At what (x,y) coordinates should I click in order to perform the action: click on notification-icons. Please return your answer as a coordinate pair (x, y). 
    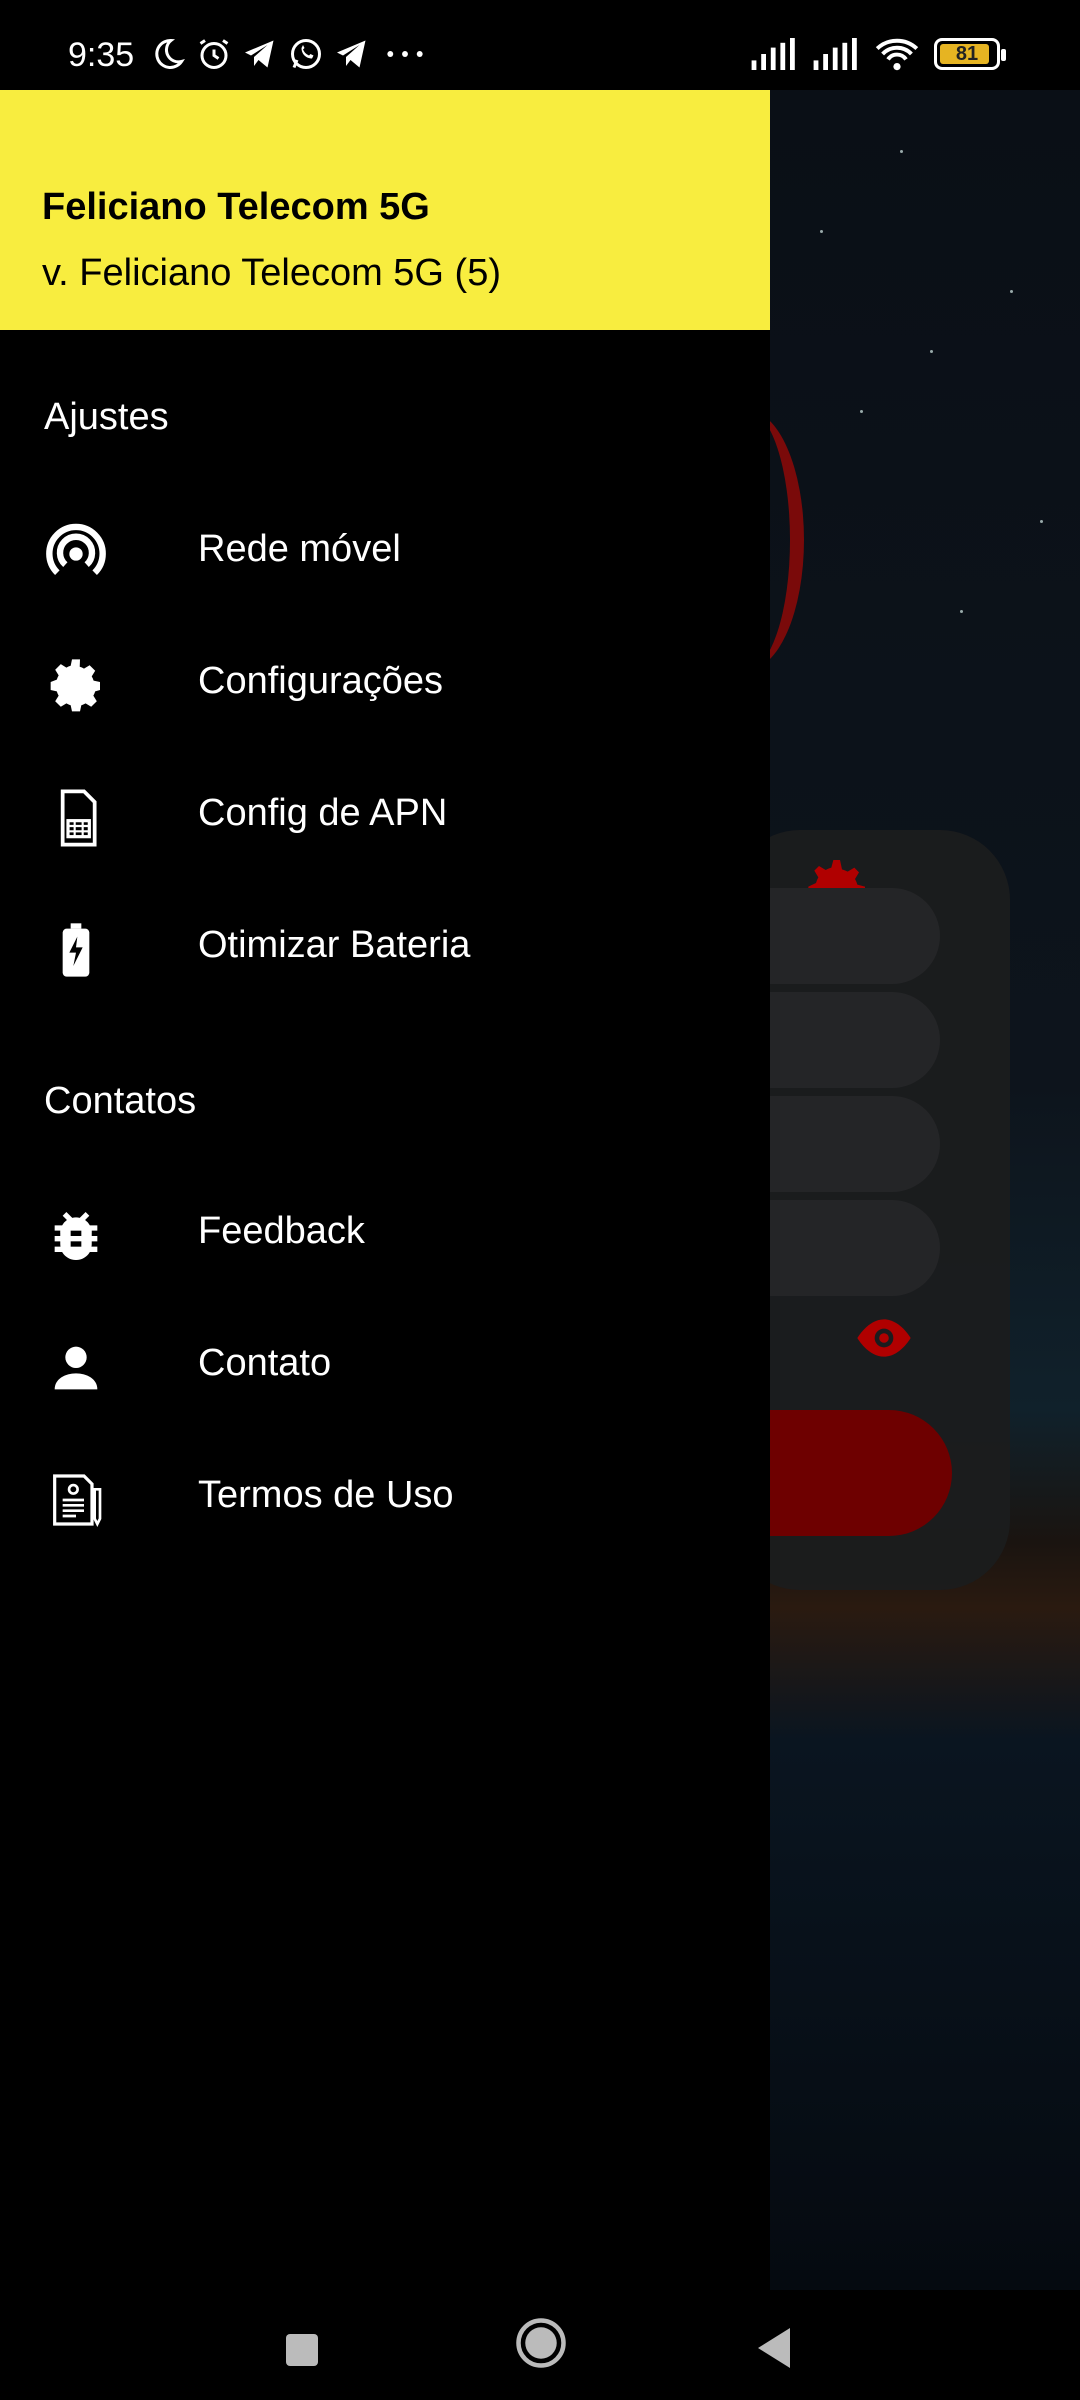
    Looking at the image, I should click on (290, 54).